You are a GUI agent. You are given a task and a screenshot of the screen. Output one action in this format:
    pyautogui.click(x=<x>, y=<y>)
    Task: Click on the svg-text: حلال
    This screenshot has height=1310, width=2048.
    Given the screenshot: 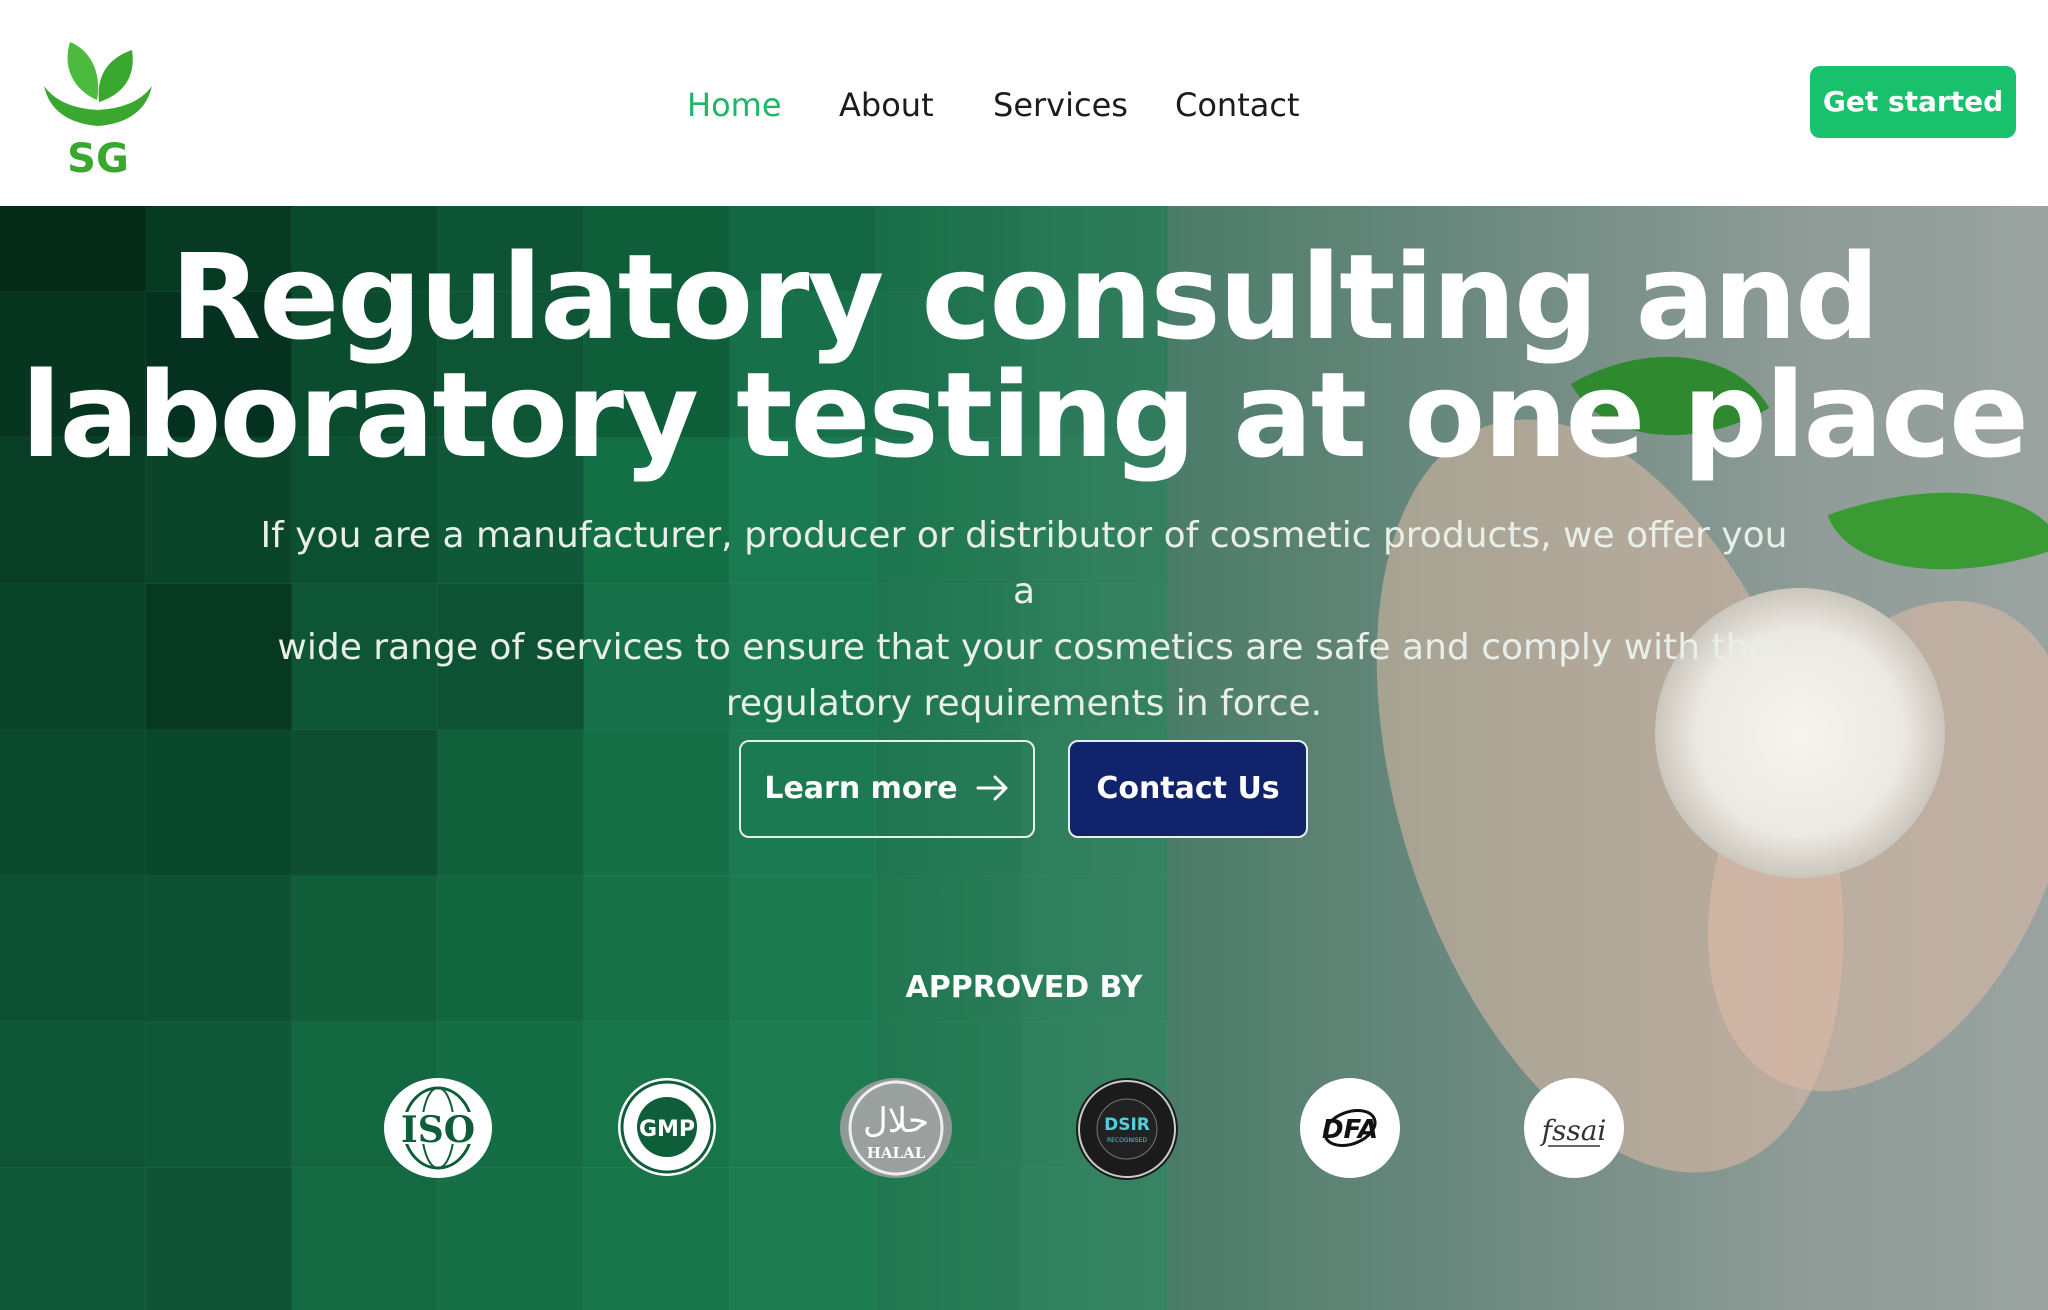 What is the action you would take?
    pyautogui.click(x=896, y=1121)
    